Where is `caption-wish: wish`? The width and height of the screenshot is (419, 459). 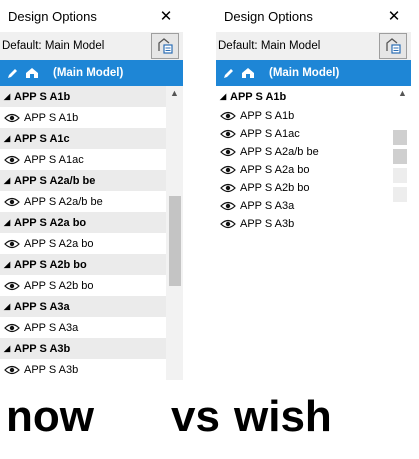
caption-wish: wish is located at coordinates (283, 416).